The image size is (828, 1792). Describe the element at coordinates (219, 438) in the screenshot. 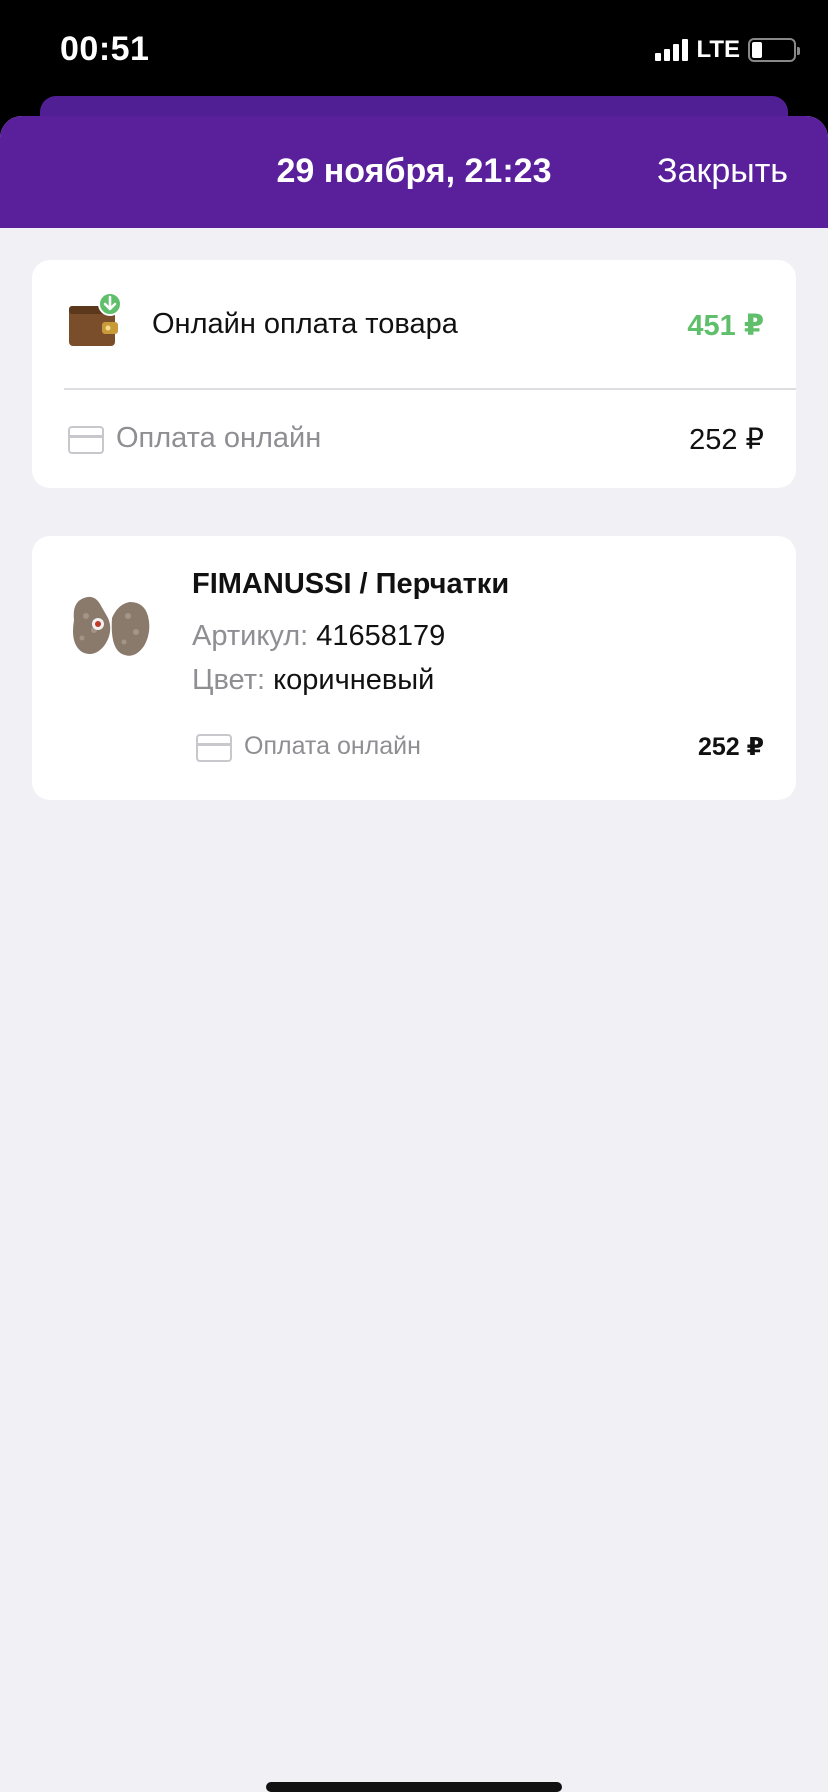

I see `payment-method-label: Оплата онлайн` at that location.